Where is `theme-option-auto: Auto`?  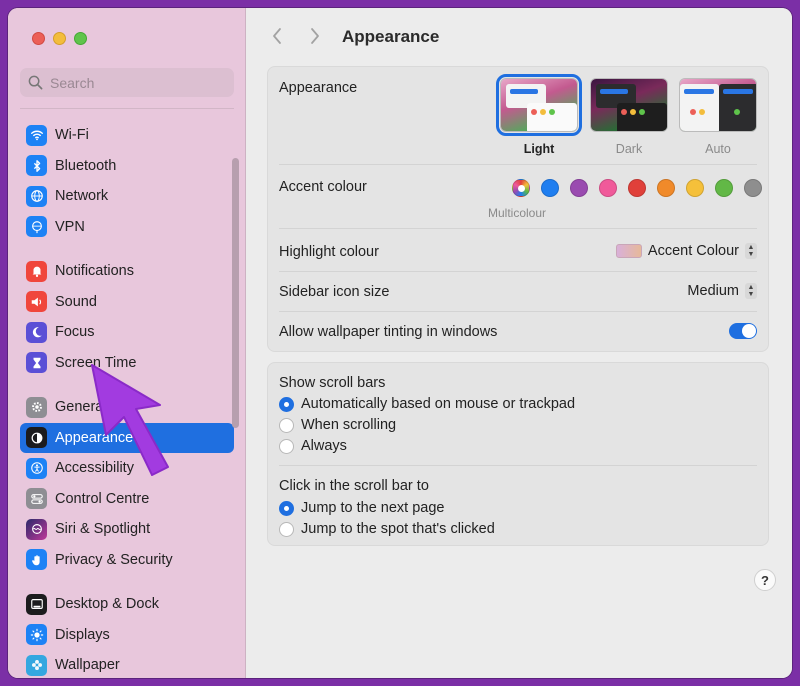
theme-option-auto: Auto is located at coordinates (718, 117).